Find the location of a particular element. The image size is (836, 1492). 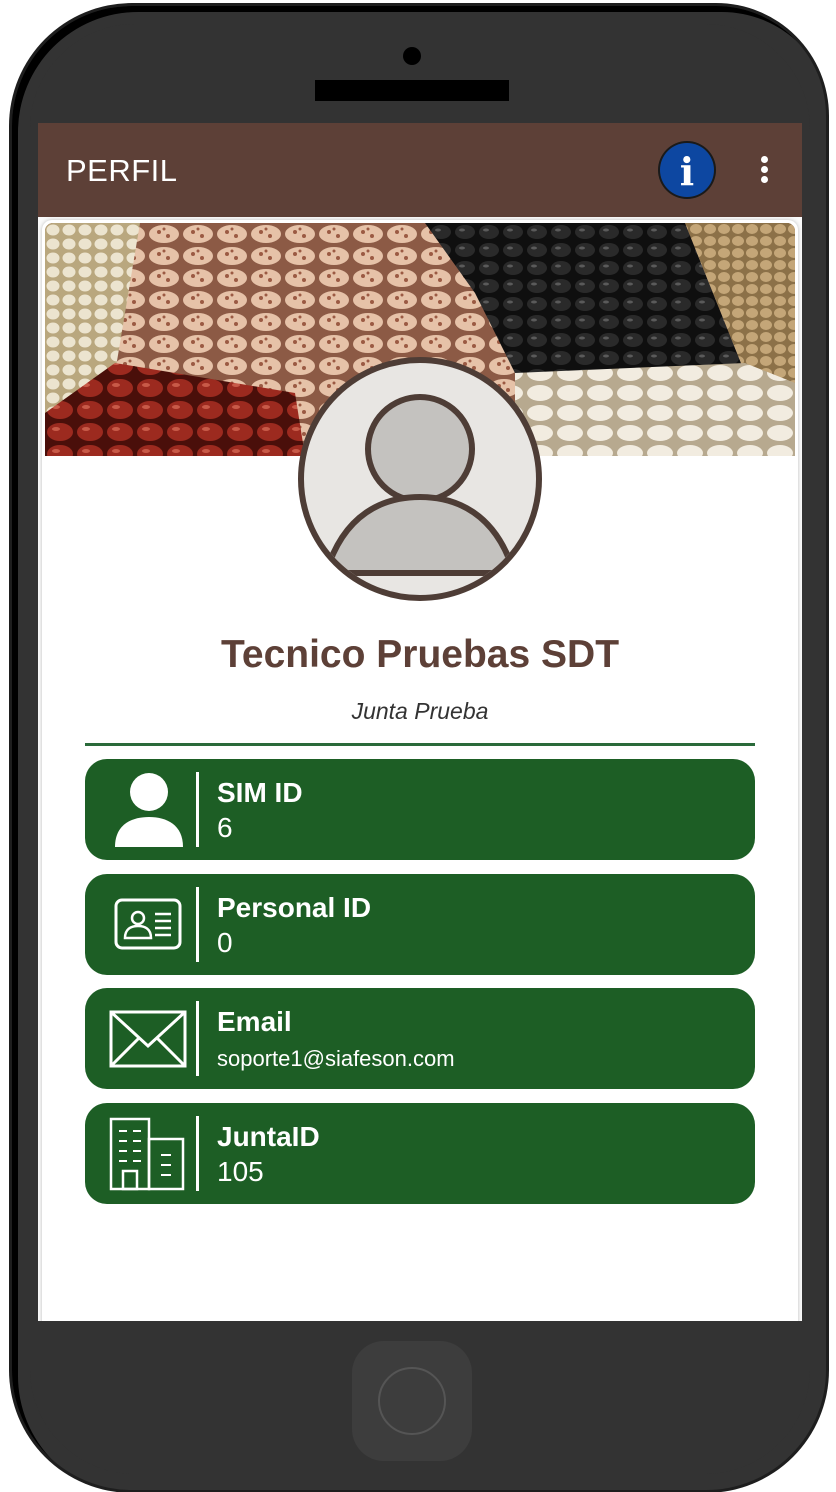

field-label: Personal ID is located at coordinates (294, 907).